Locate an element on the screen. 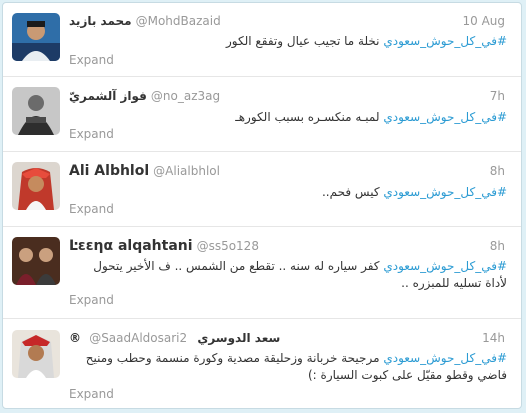  author-handle: @MohdBazaid is located at coordinates (178, 21).